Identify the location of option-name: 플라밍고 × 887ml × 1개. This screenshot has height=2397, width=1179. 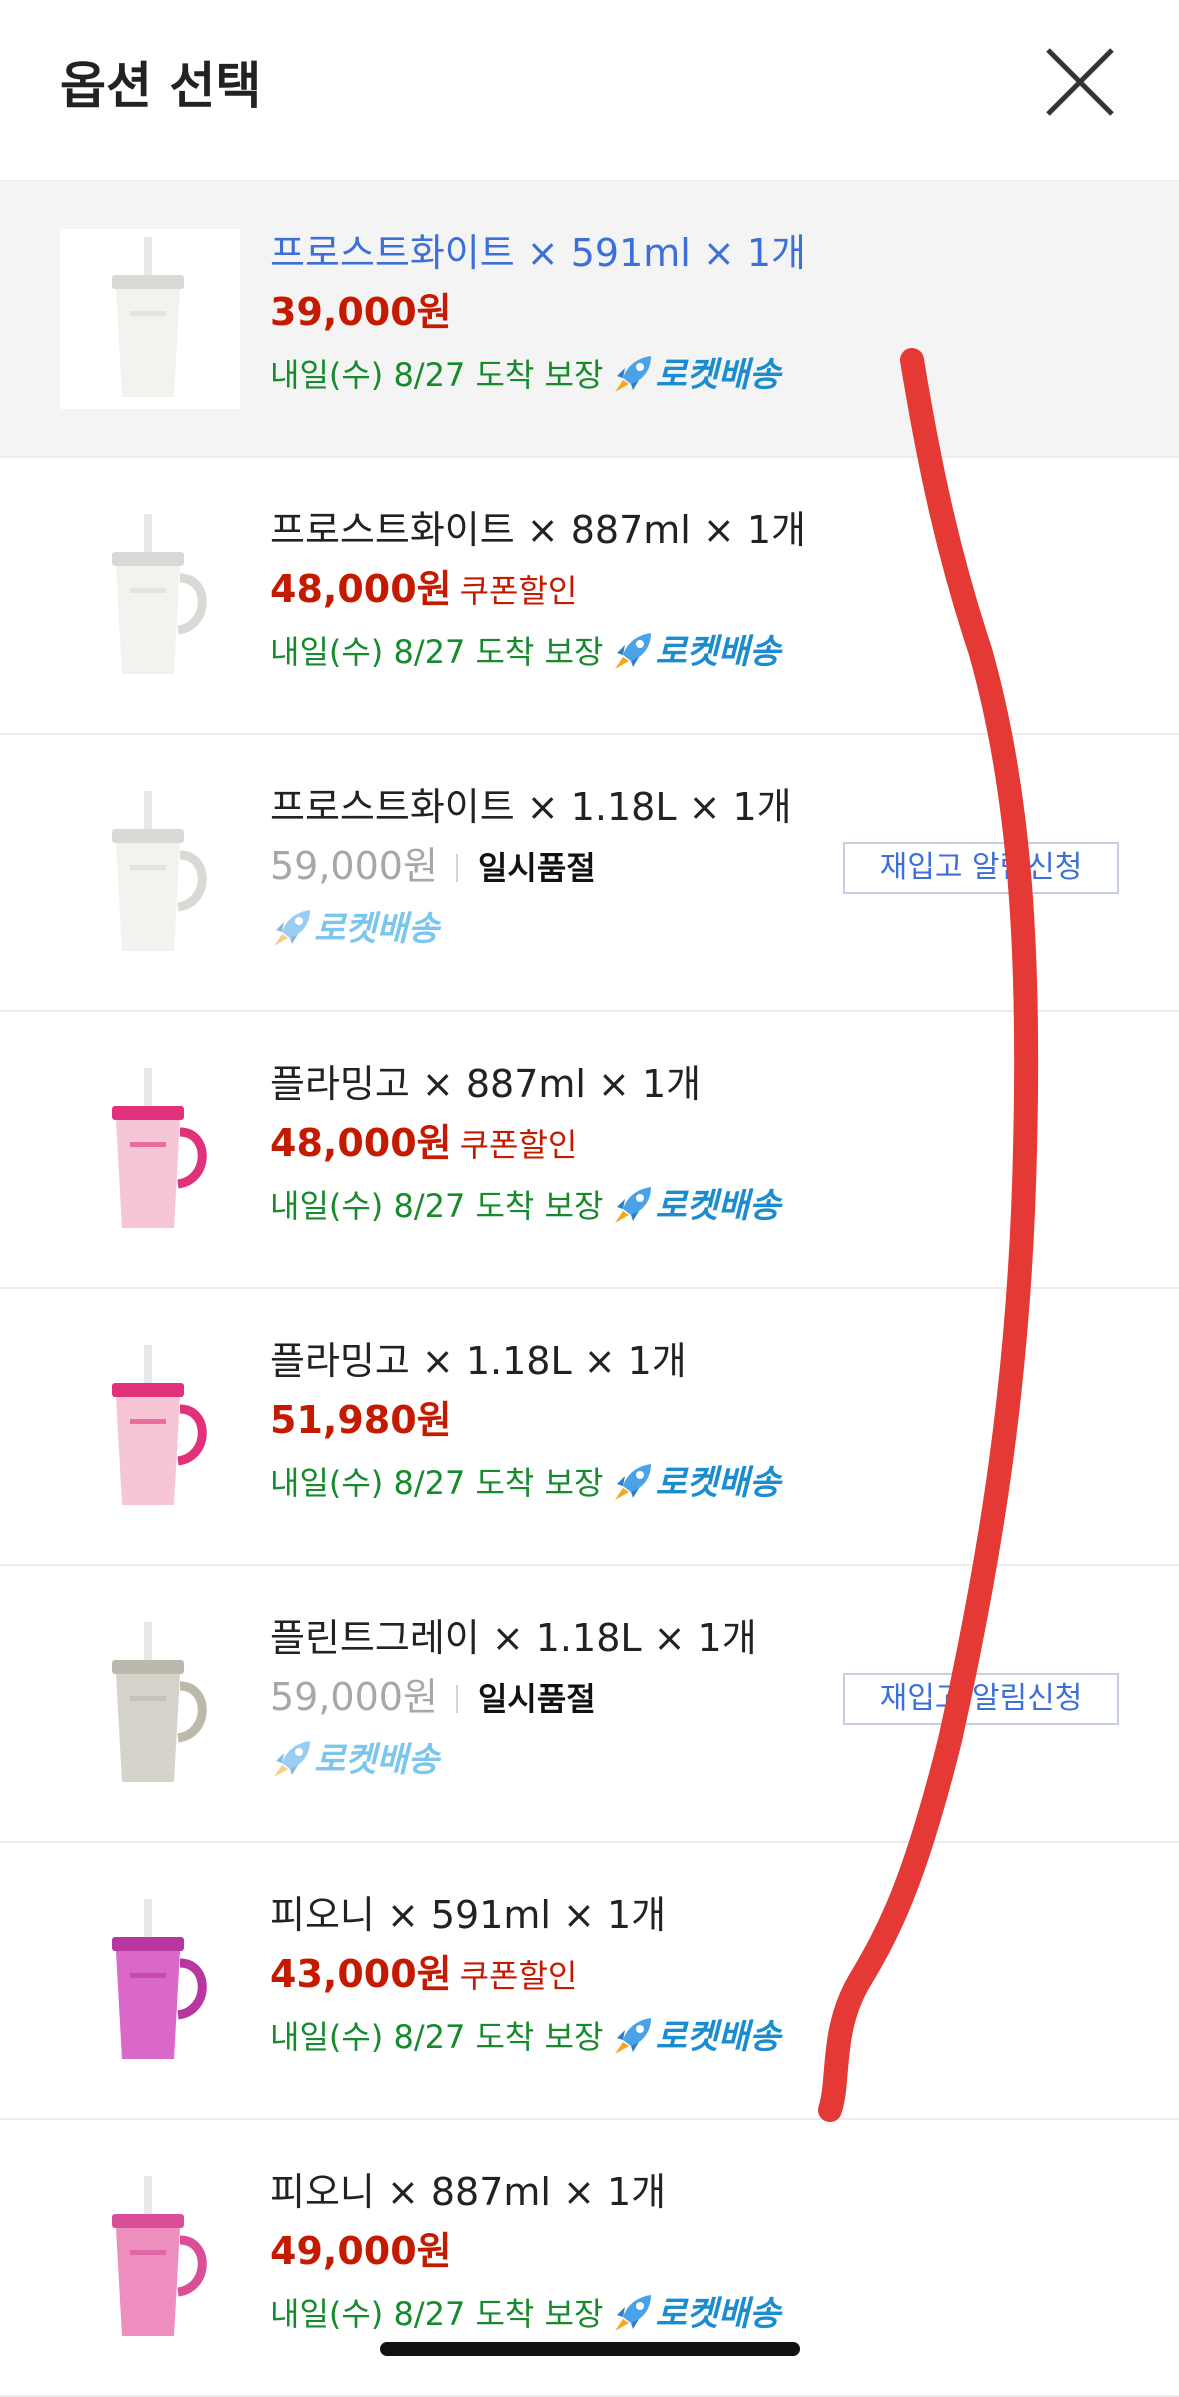
(486, 1084).